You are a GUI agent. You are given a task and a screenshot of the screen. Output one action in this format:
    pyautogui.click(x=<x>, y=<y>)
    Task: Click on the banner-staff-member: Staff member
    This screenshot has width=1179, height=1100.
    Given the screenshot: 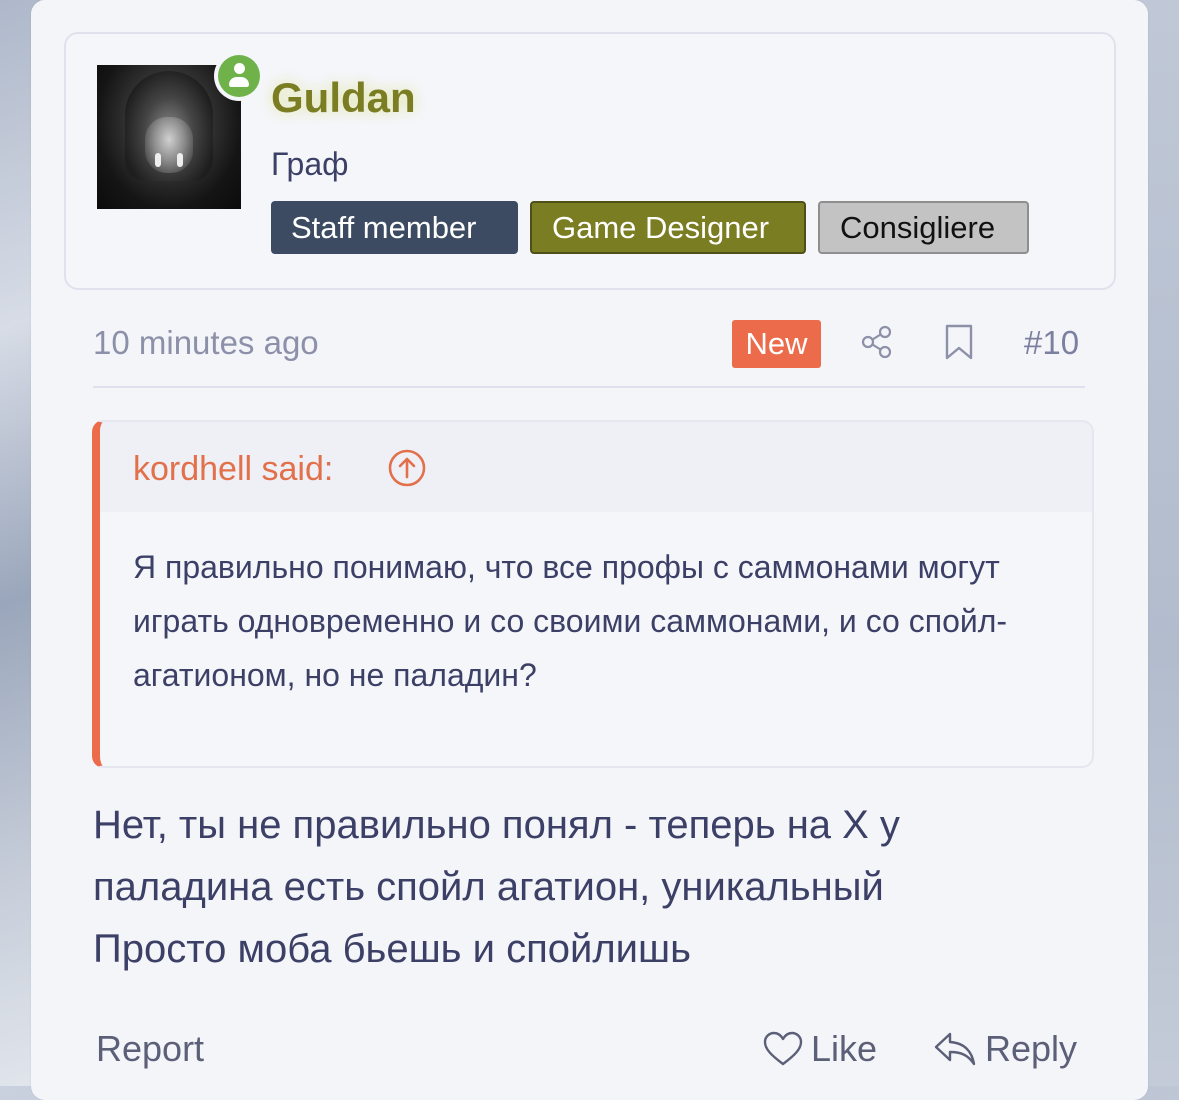 What is the action you would take?
    pyautogui.click(x=394, y=227)
    